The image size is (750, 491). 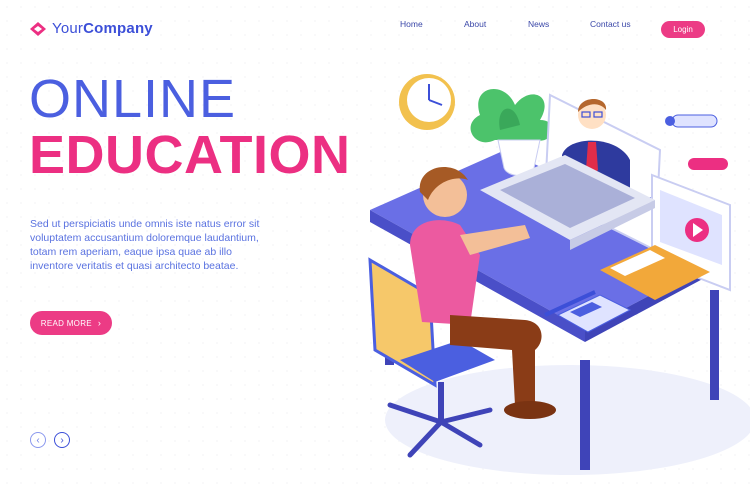 I want to click on hero-title-line1: ONLINE, so click(x=133, y=99).